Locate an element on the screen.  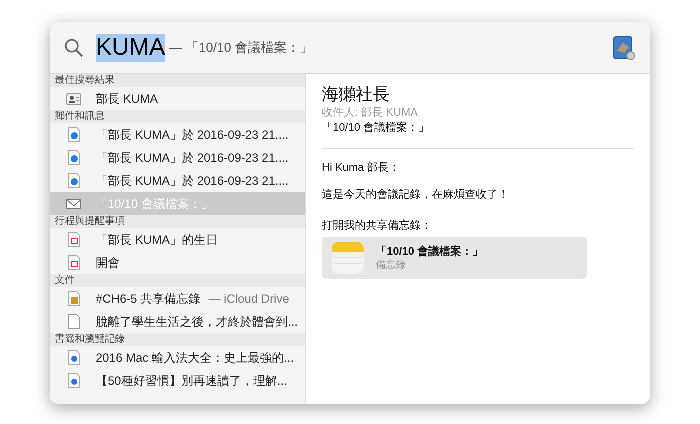
result-row: 開會 is located at coordinates (177, 262).